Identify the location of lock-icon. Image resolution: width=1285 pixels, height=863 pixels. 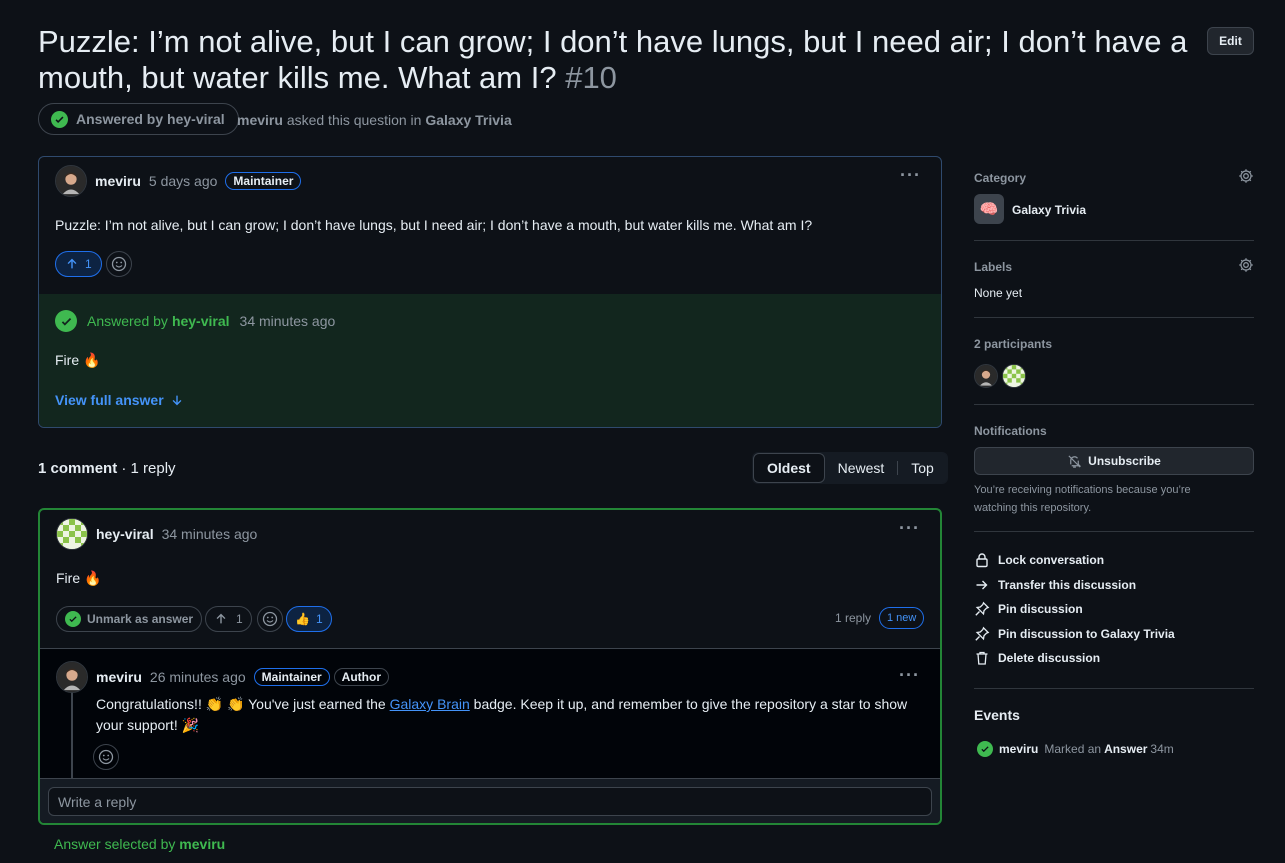
(982, 560).